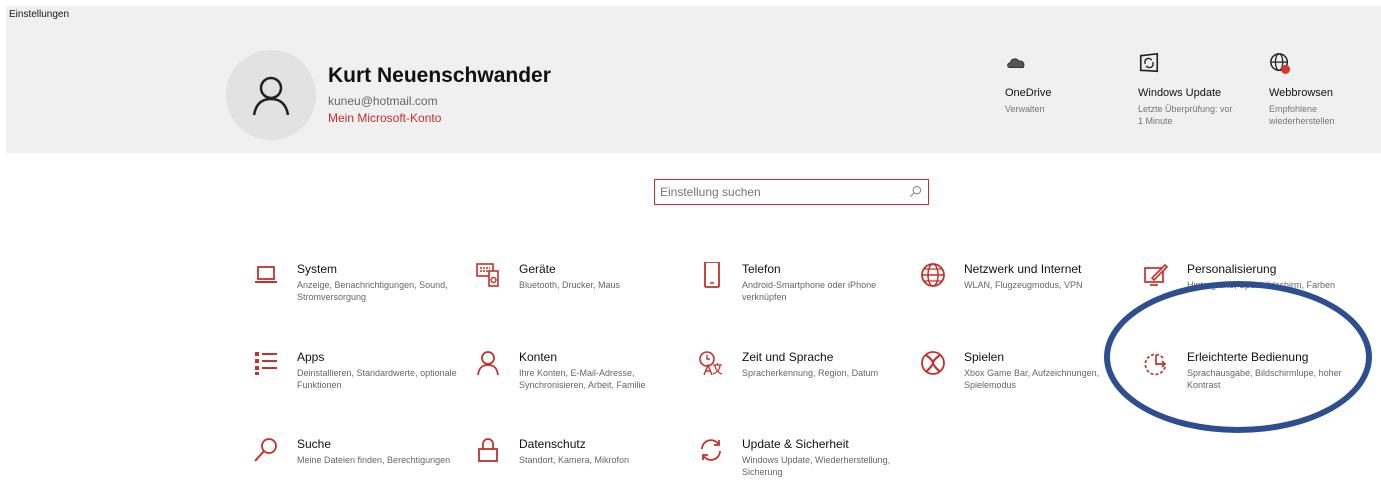 Image resolution: width=1381 pixels, height=483 pixels. Describe the element at coordinates (1232, 269) in the screenshot. I see `tile-title: Personalisierung` at that location.